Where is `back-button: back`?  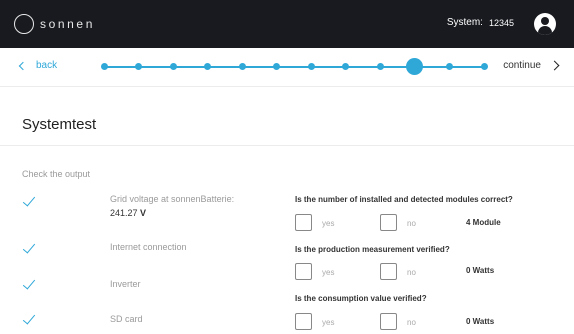
back-button: back is located at coordinates (38, 65).